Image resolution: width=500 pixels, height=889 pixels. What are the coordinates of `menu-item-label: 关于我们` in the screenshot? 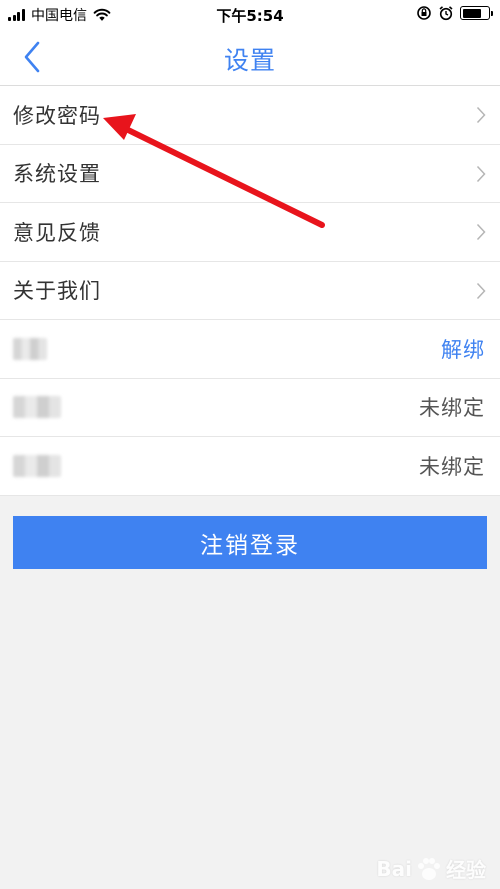 It's located at (57, 291).